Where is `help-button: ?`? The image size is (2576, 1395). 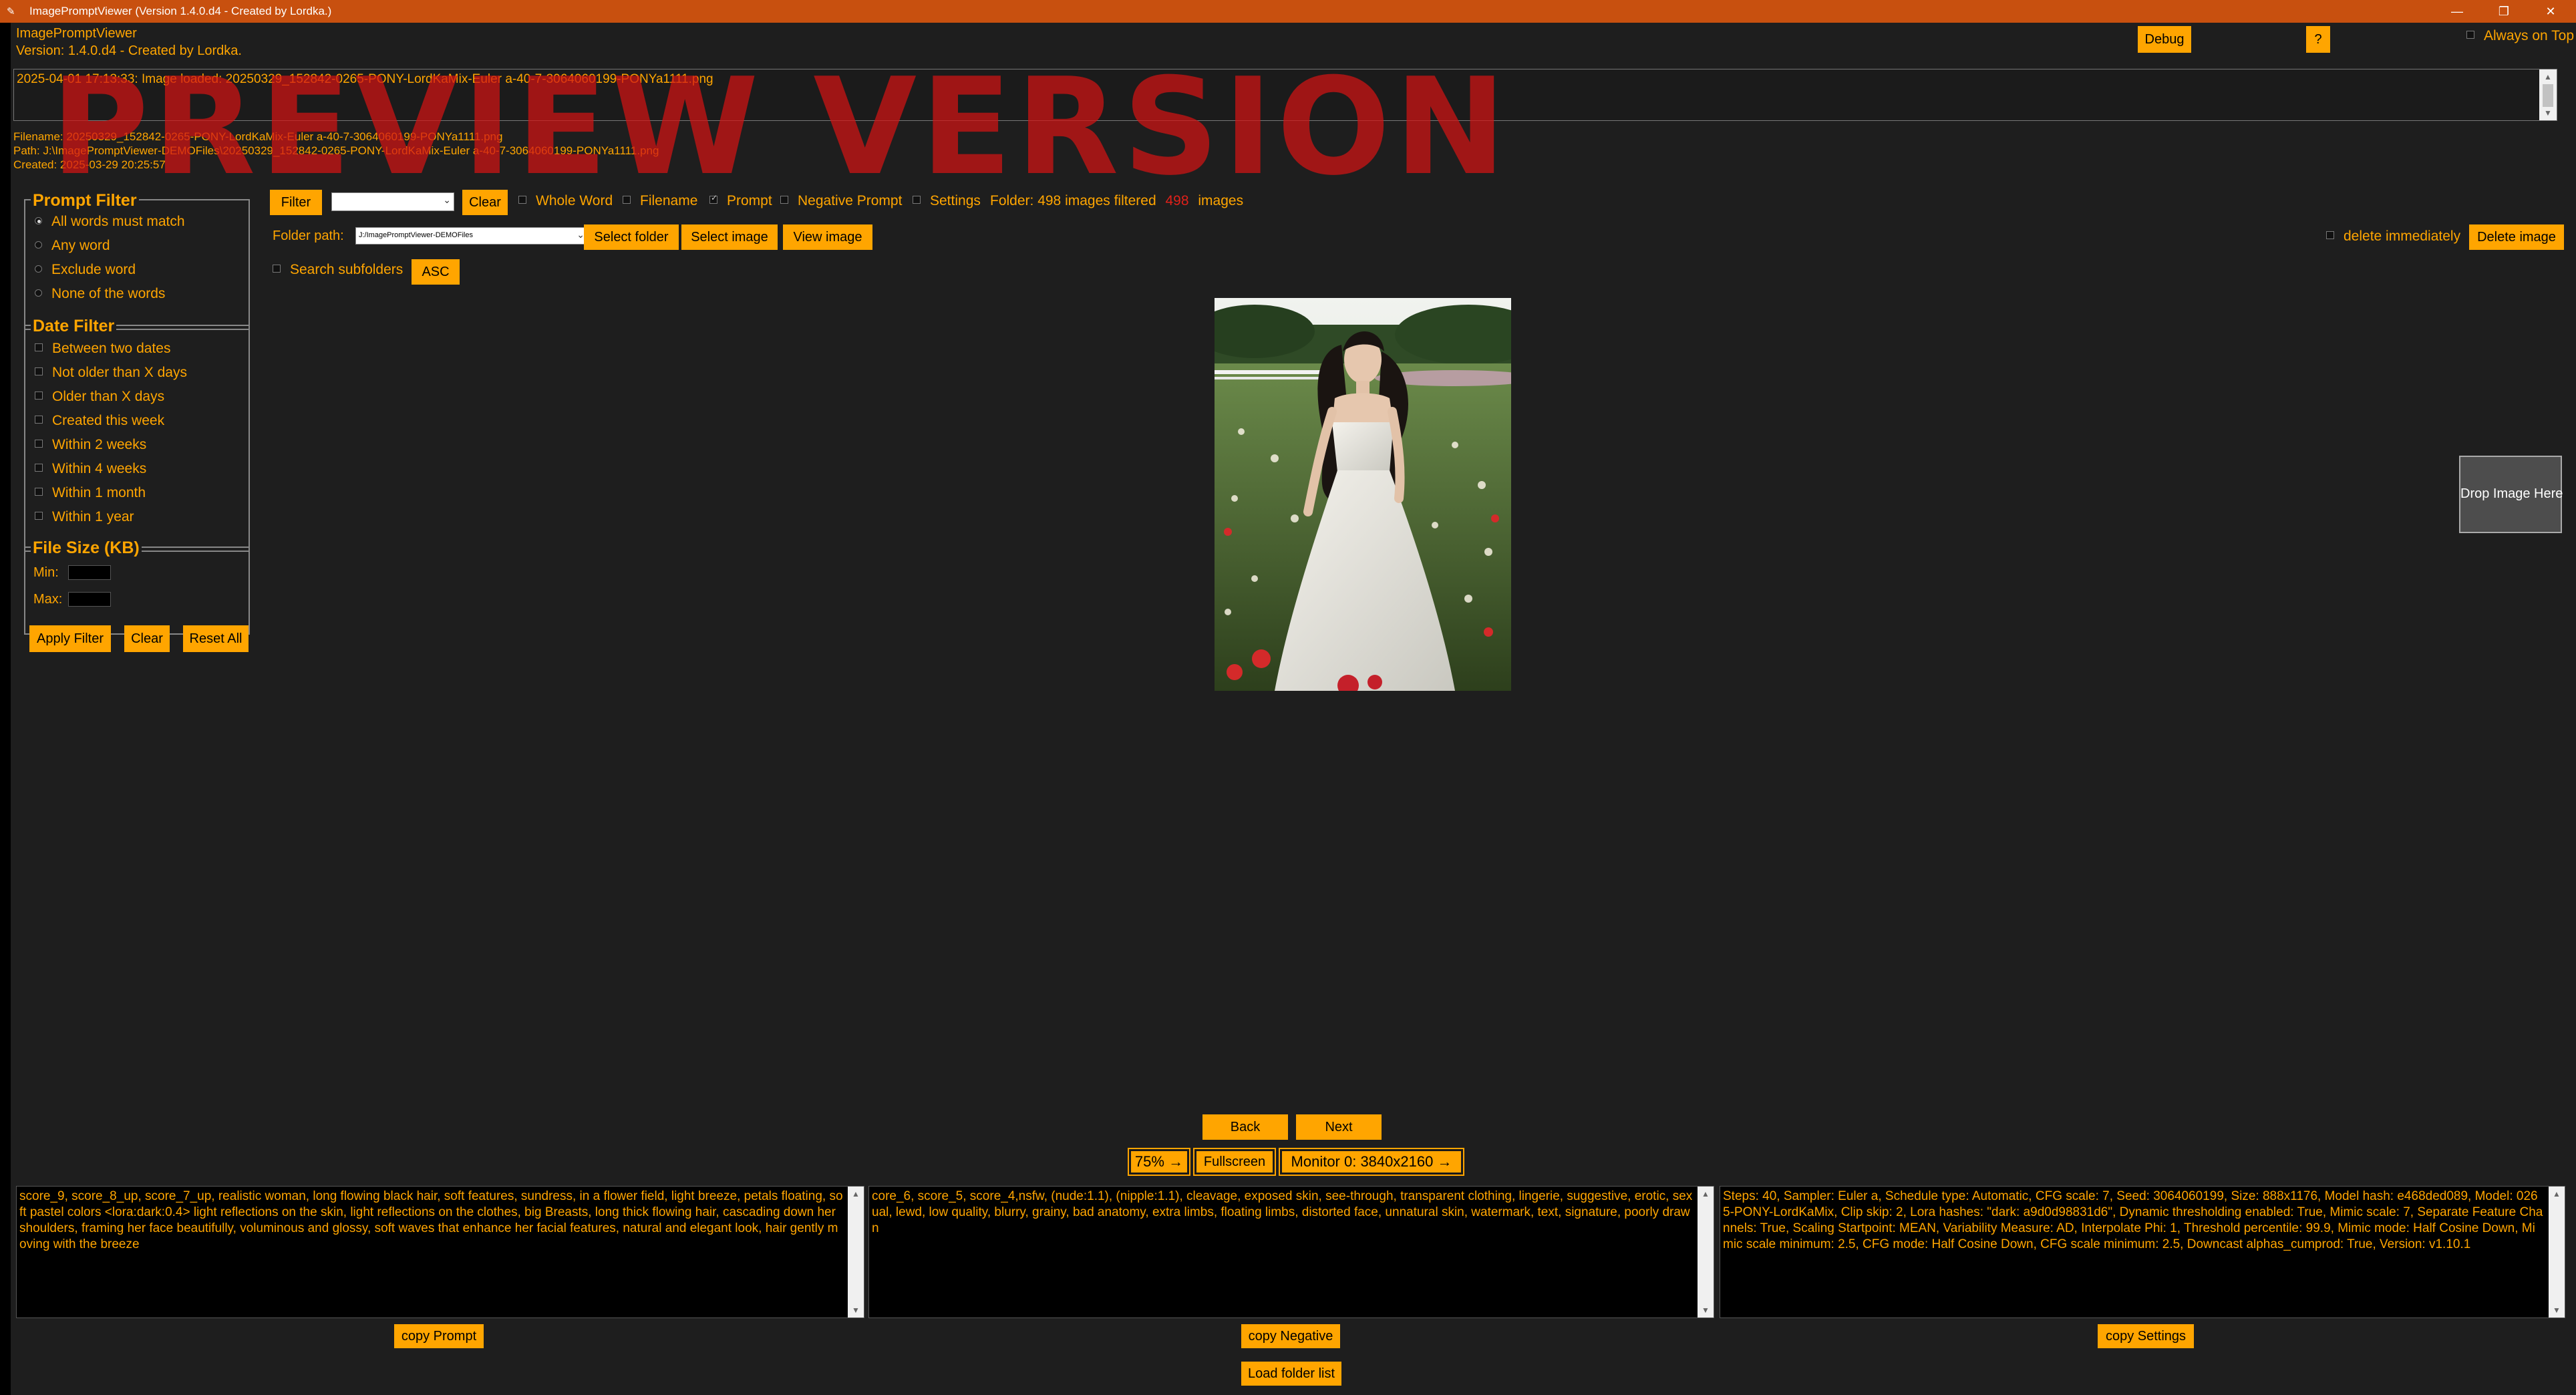
help-button: ? is located at coordinates (2318, 39).